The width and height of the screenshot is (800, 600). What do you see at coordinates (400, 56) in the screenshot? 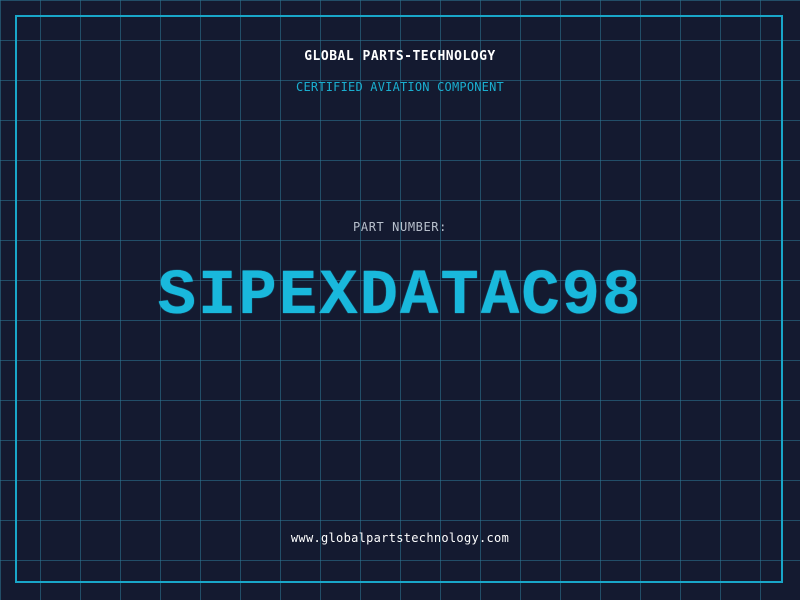
I see `company-name: GLOBAL PARTS-TECHNOLOGY` at bounding box center [400, 56].